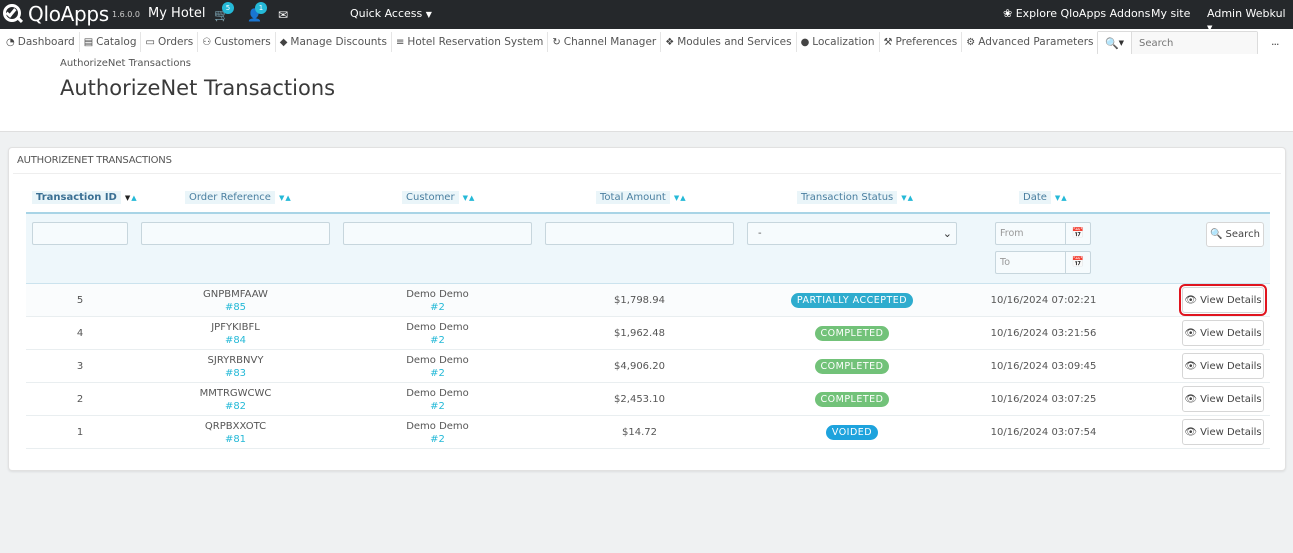 This screenshot has height=553, width=1293. What do you see at coordinates (734, 42) in the screenshot?
I see `nav-item-label: Modules and Services` at bounding box center [734, 42].